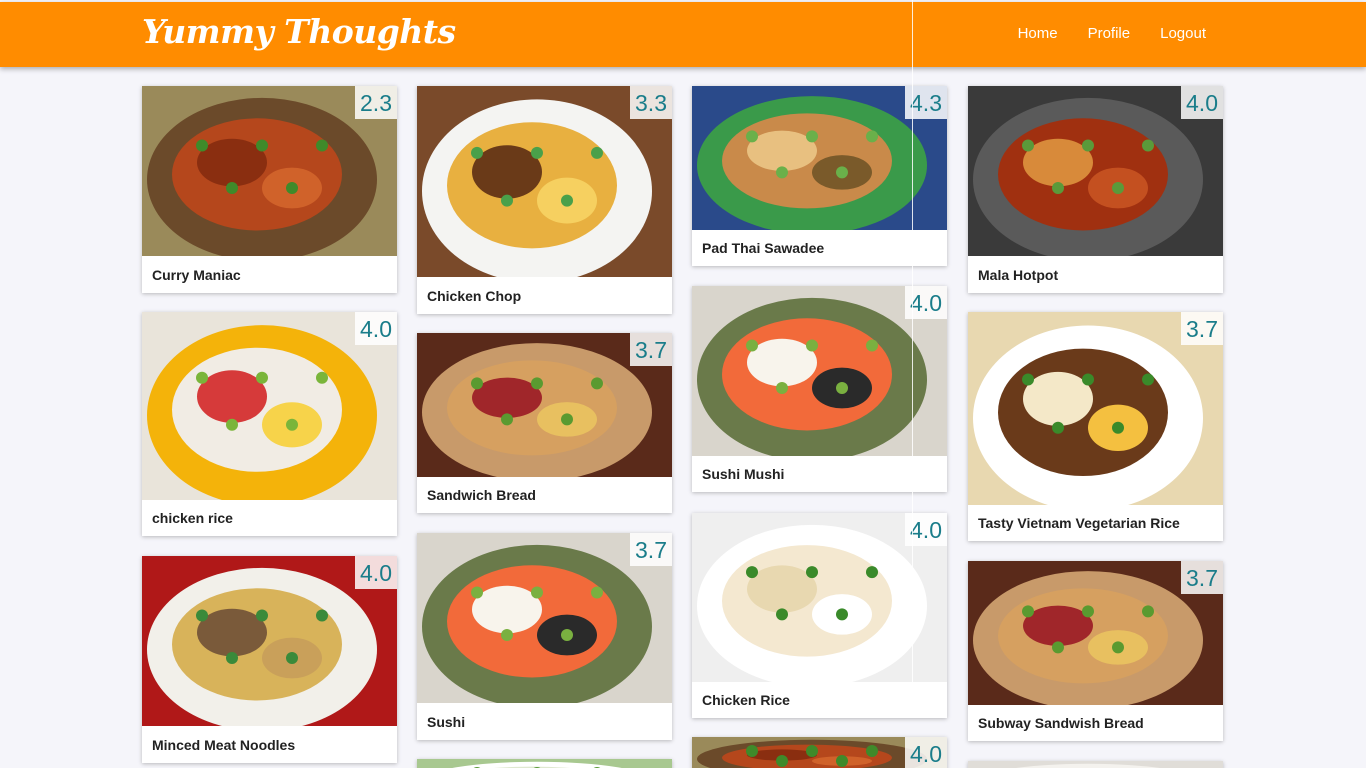 The height and width of the screenshot is (768, 1366). What do you see at coordinates (819, 615) in the screenshot?
I see `restaurant-card-chicken-rice: 4.0 Chicken Rice` at bounding box center [819, 615].